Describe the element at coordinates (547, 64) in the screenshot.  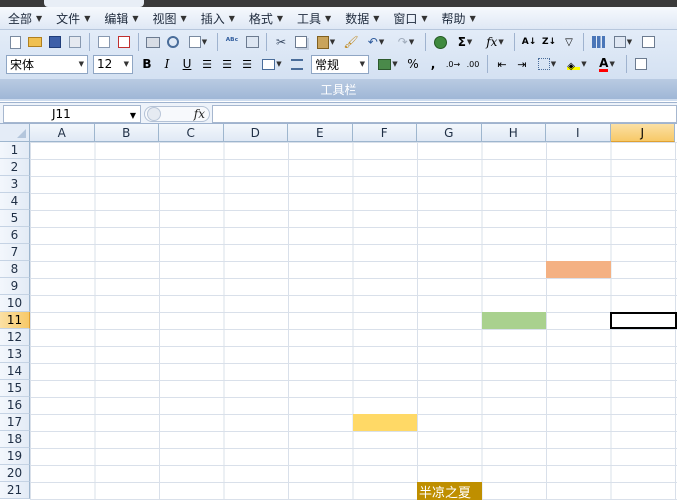
I see `borders-button: ▼` at that location.